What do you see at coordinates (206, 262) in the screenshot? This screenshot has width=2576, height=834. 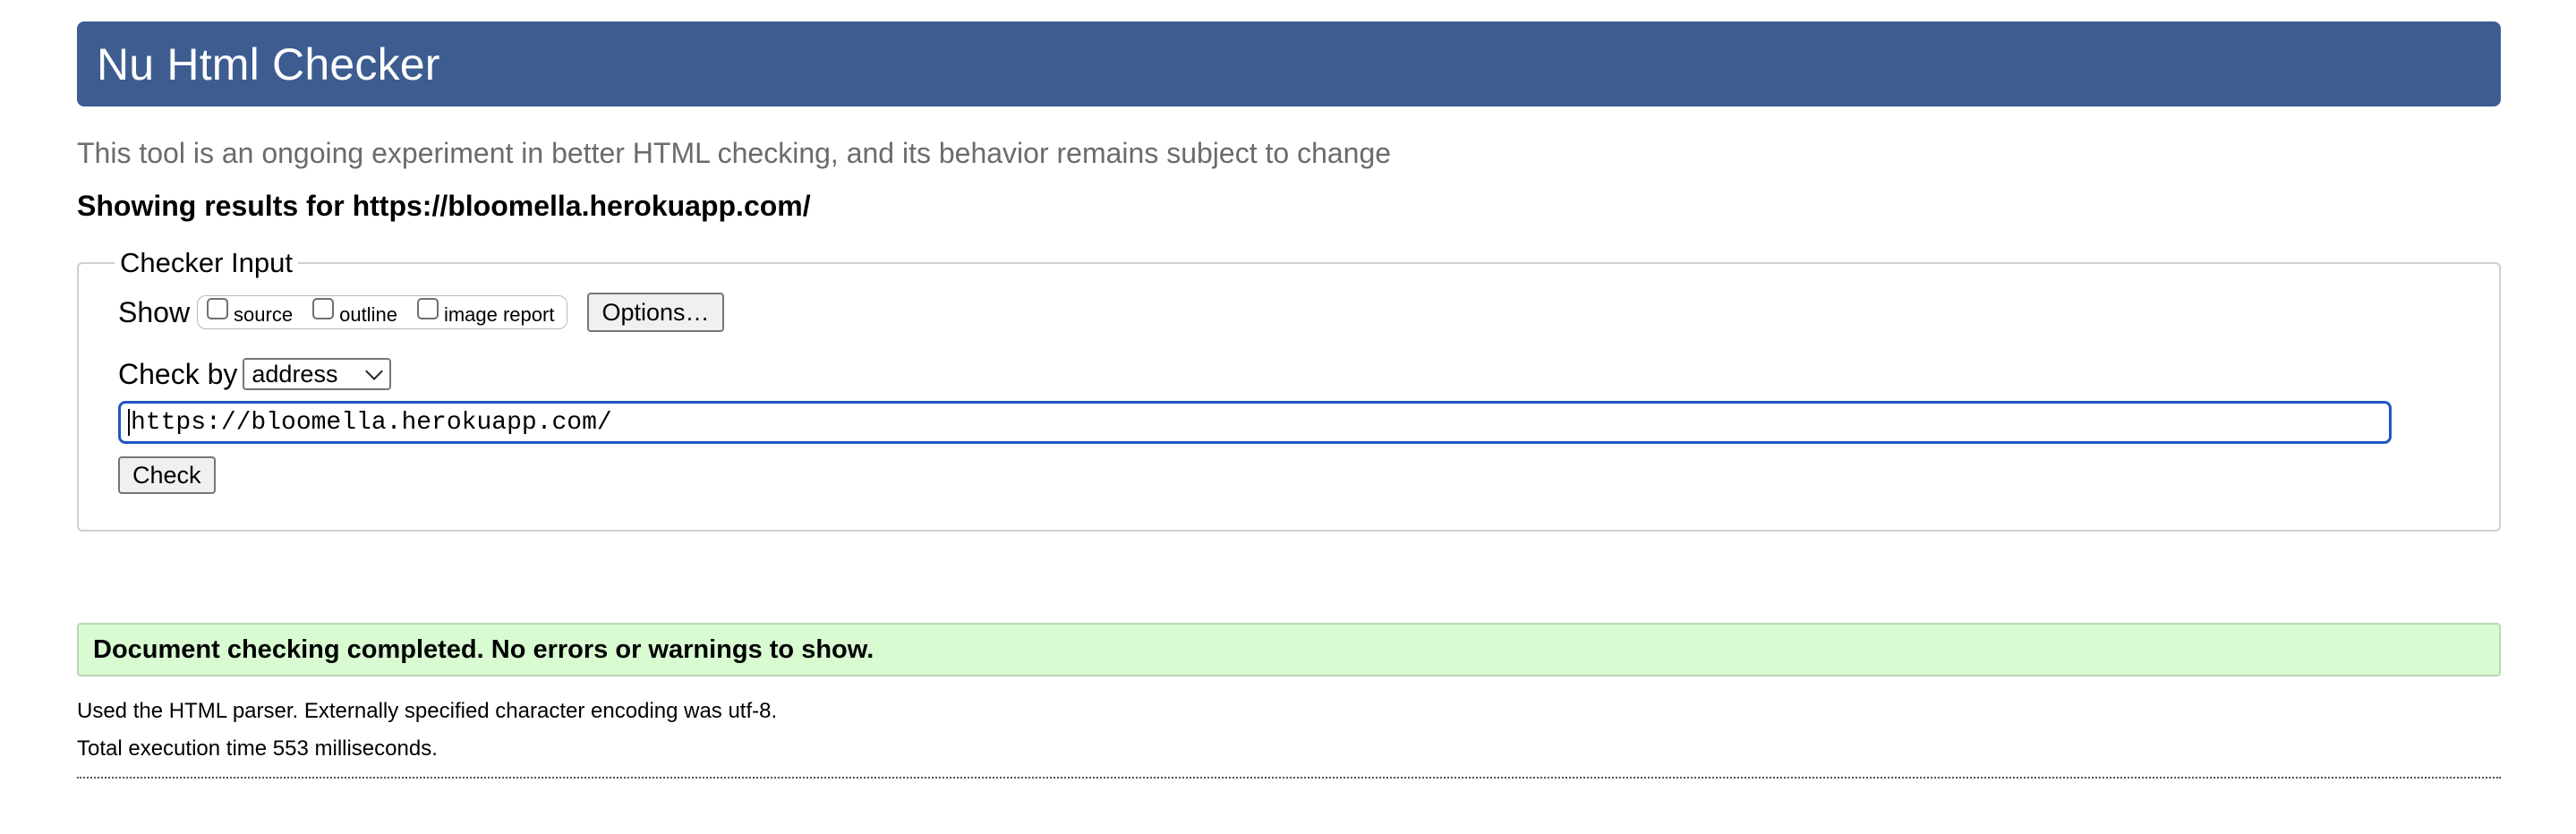 I see `checker-input-legend: Checker Input` at bounding box center [206, 262].